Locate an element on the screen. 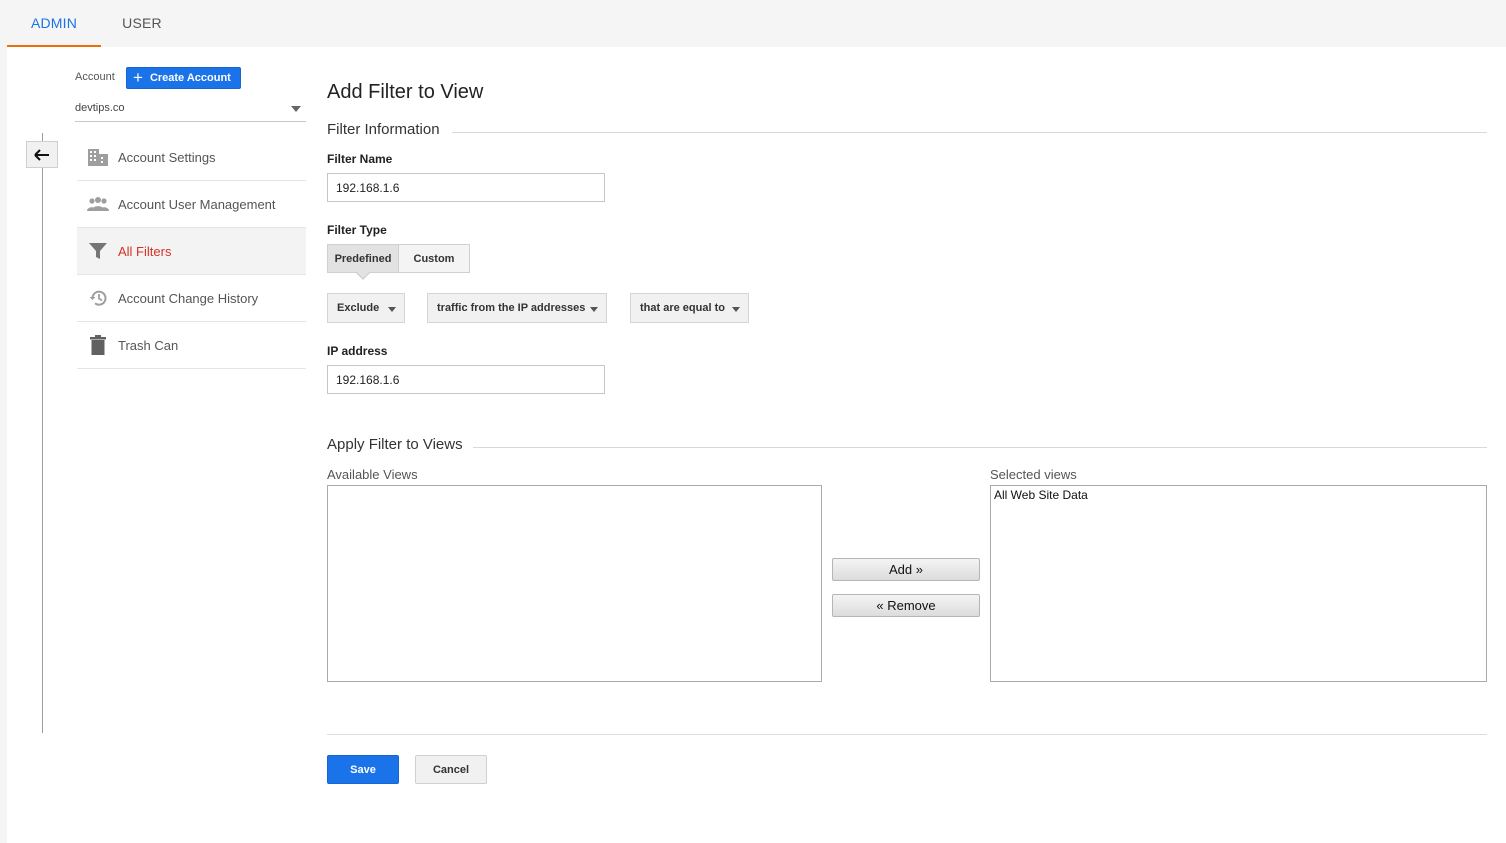 This screenshot has width=1506, height=843. nav-item-account-user-management: Account User Management is located at coordinates (191, 204).